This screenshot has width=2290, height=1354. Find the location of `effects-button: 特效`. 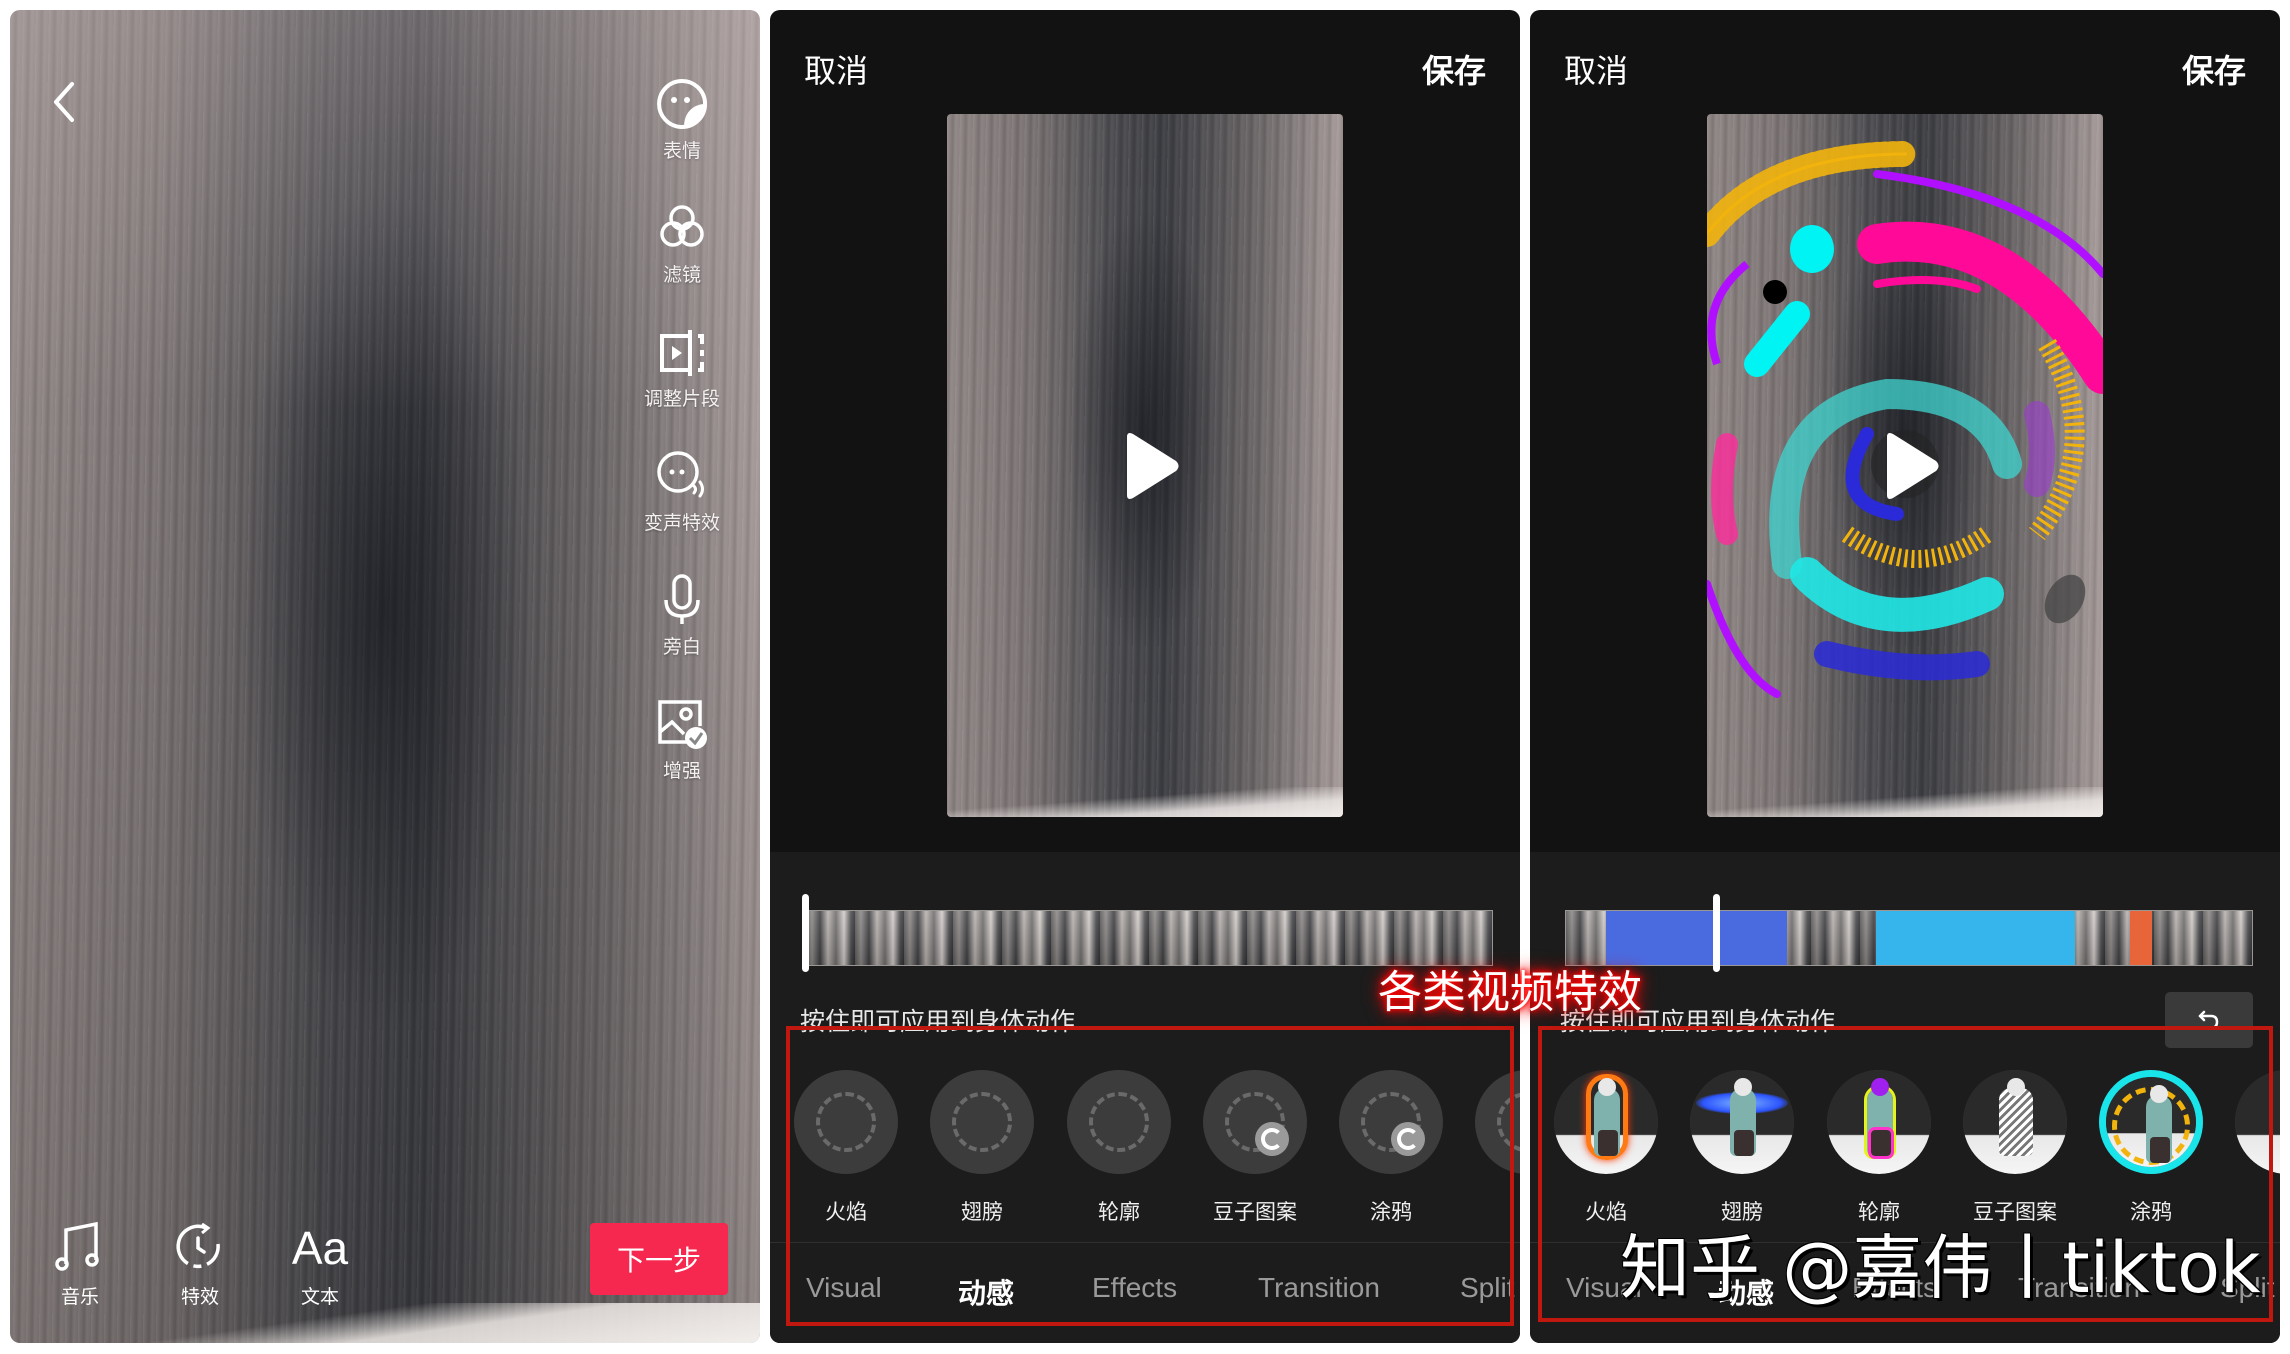

effects-button: 特效 is located at coordinates (200, 1264).